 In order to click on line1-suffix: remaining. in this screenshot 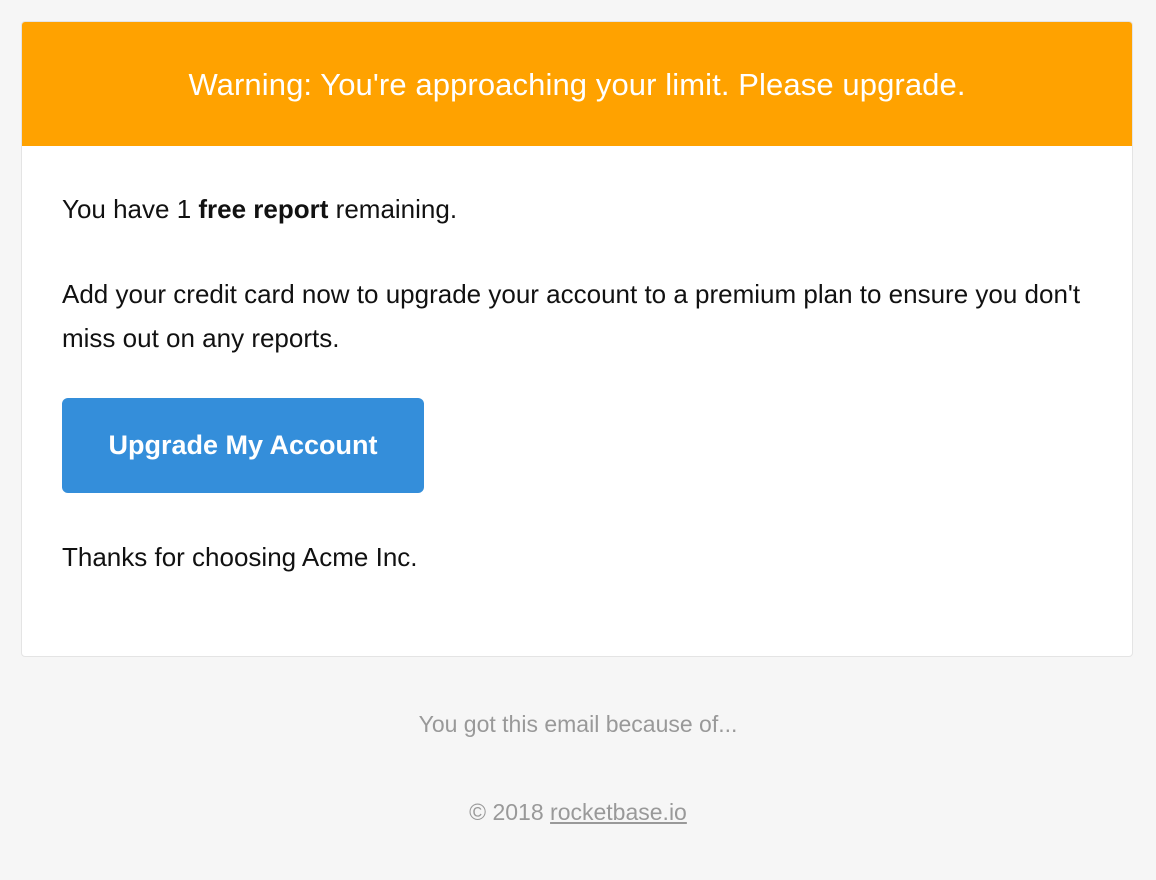, I will do `click(393, 209)`.